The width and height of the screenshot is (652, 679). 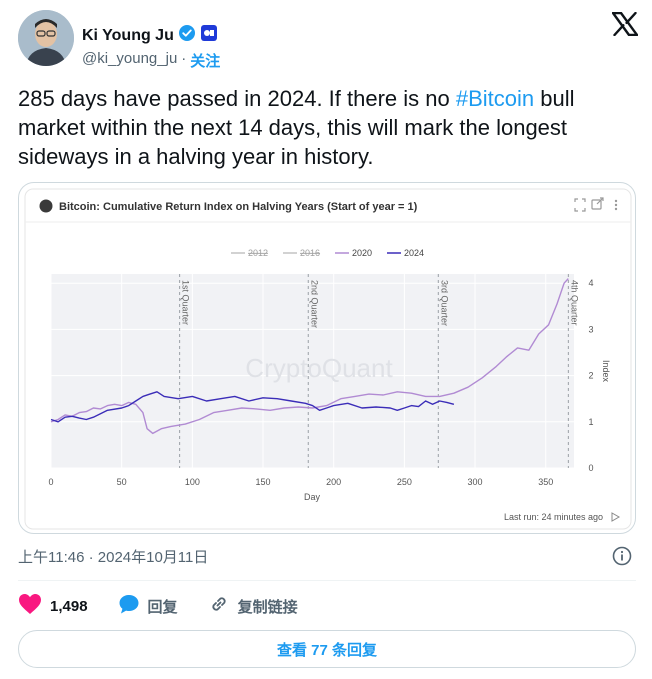 I want to click on author-name: Ki Young Ju, so click(x=128, y=36).